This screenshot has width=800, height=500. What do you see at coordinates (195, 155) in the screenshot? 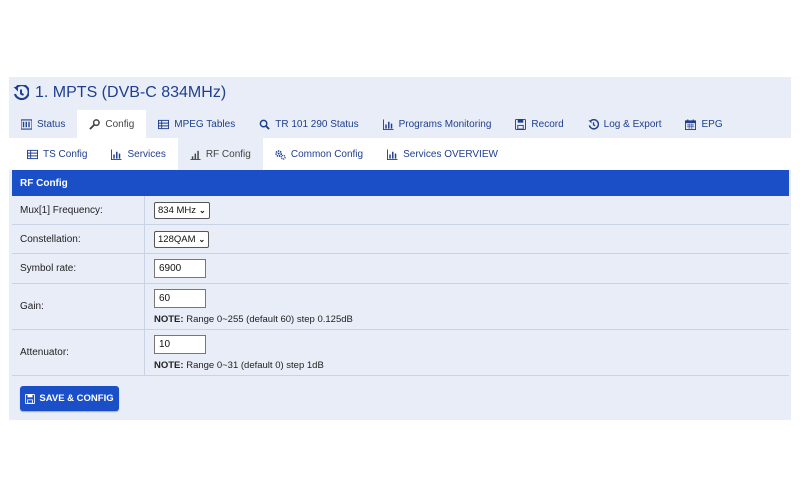
I see `signal-icon` at bounding box center [195, 155].